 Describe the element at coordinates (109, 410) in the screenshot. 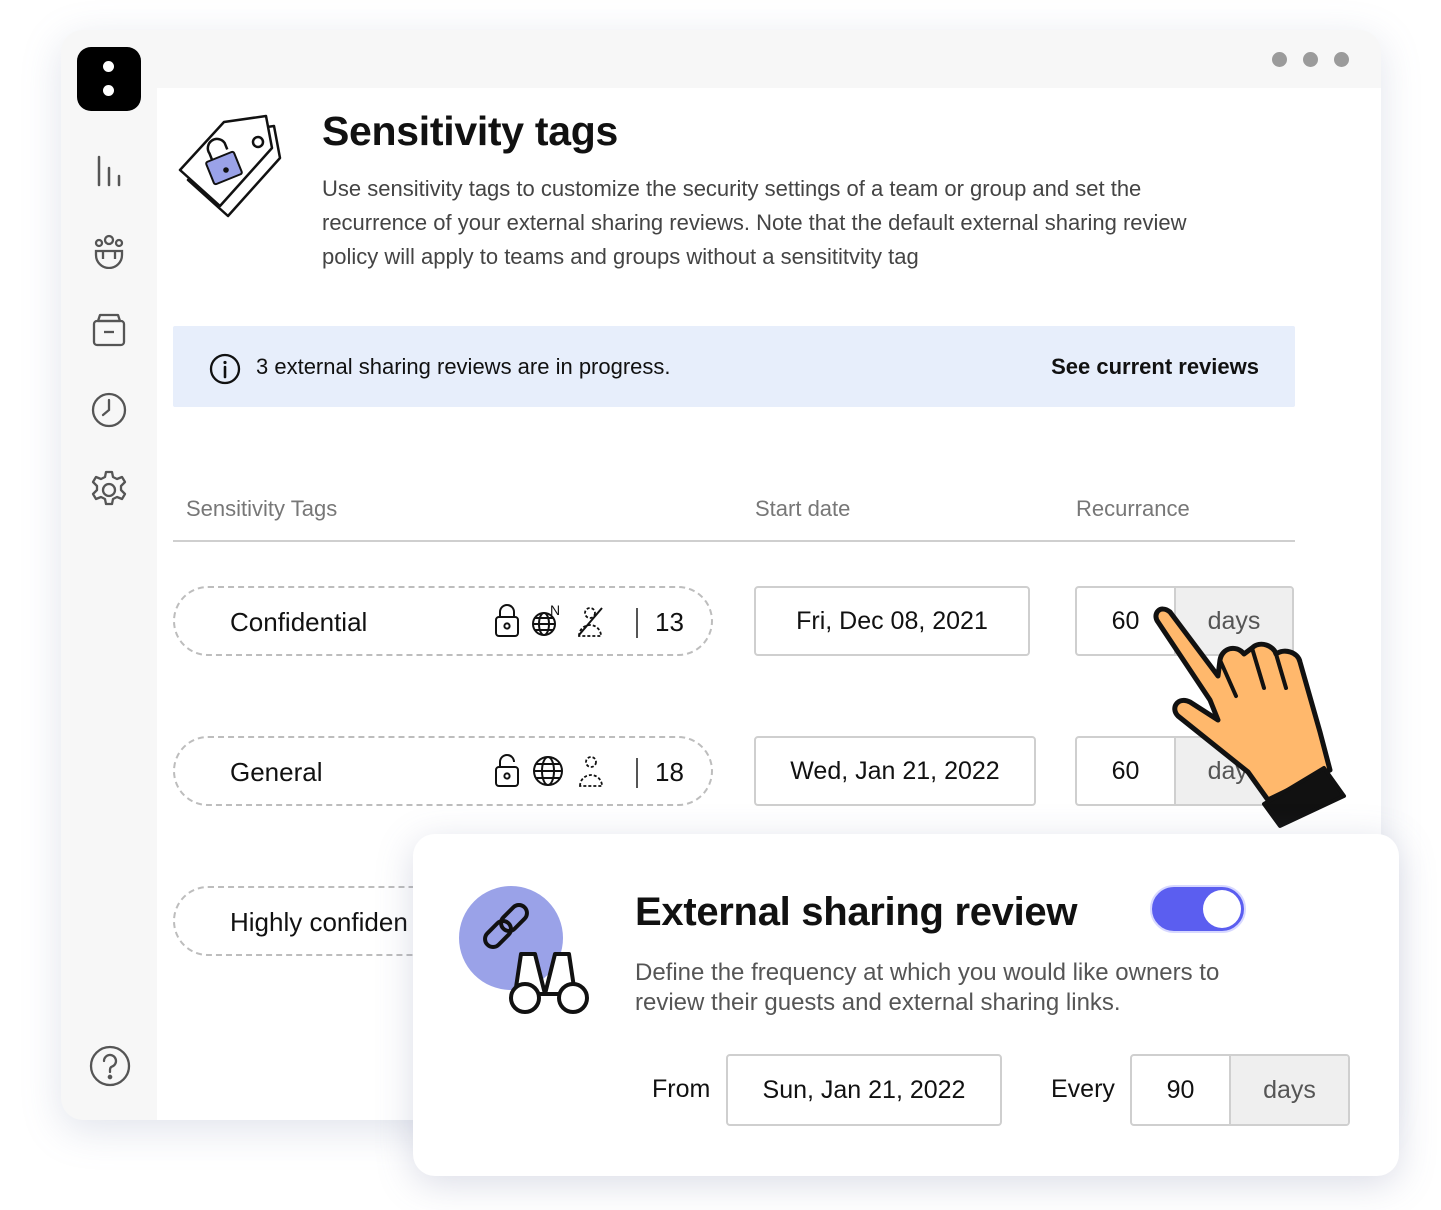

I see `history-icon` at that location.